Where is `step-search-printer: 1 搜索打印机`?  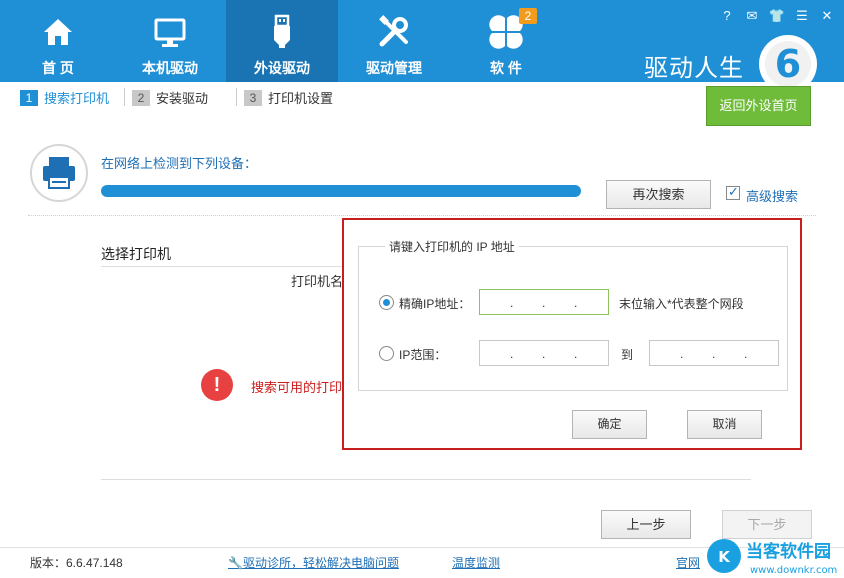 step-search-printer: 1 搜索打印机 is located at coordinates (64, 97).